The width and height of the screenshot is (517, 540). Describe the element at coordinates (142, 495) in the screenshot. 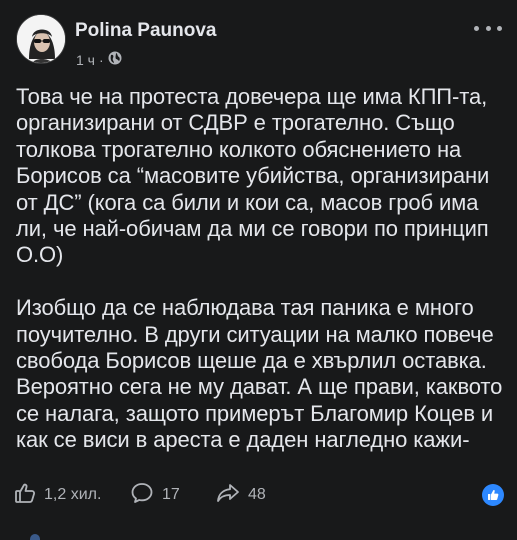

I see `comment-icon` at that location.